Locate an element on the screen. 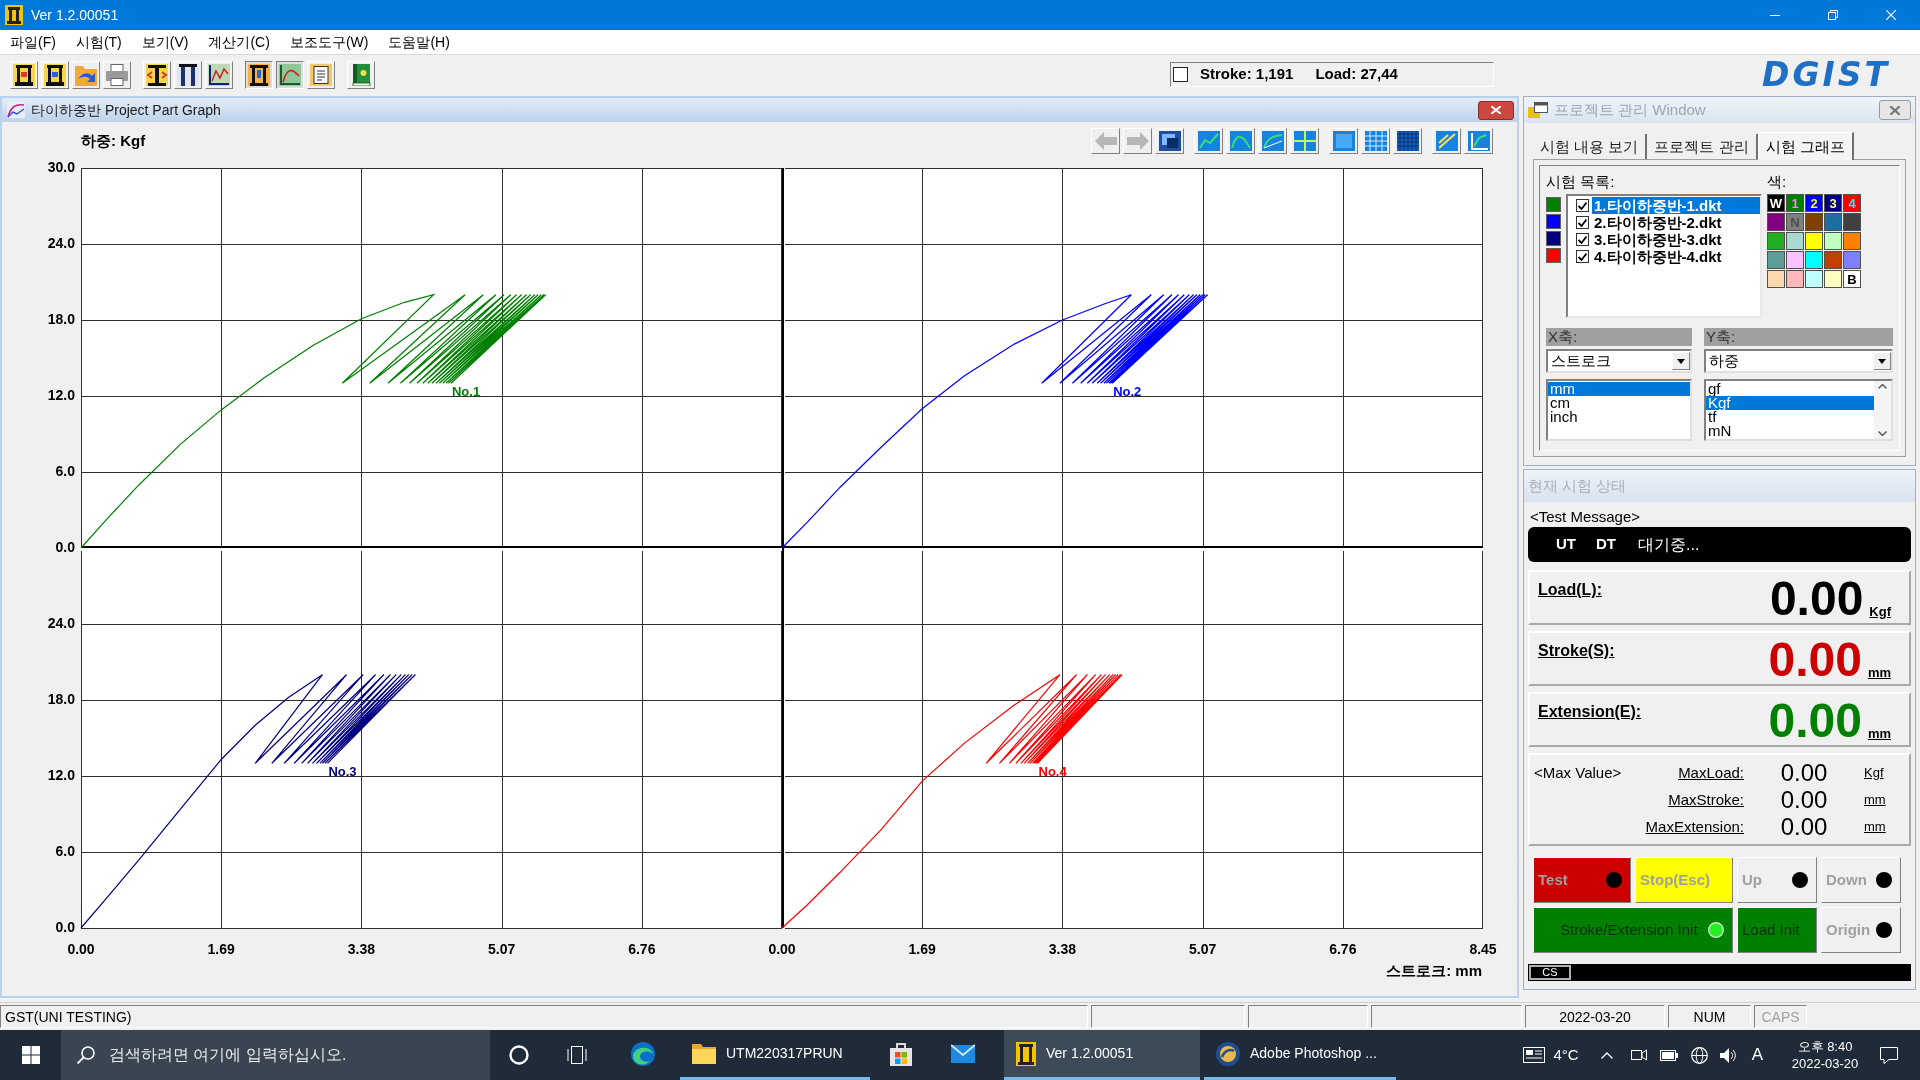 This screenshot has height=1080, width=1920. tick-label: 6.0 is located at coordinates (65, 850).